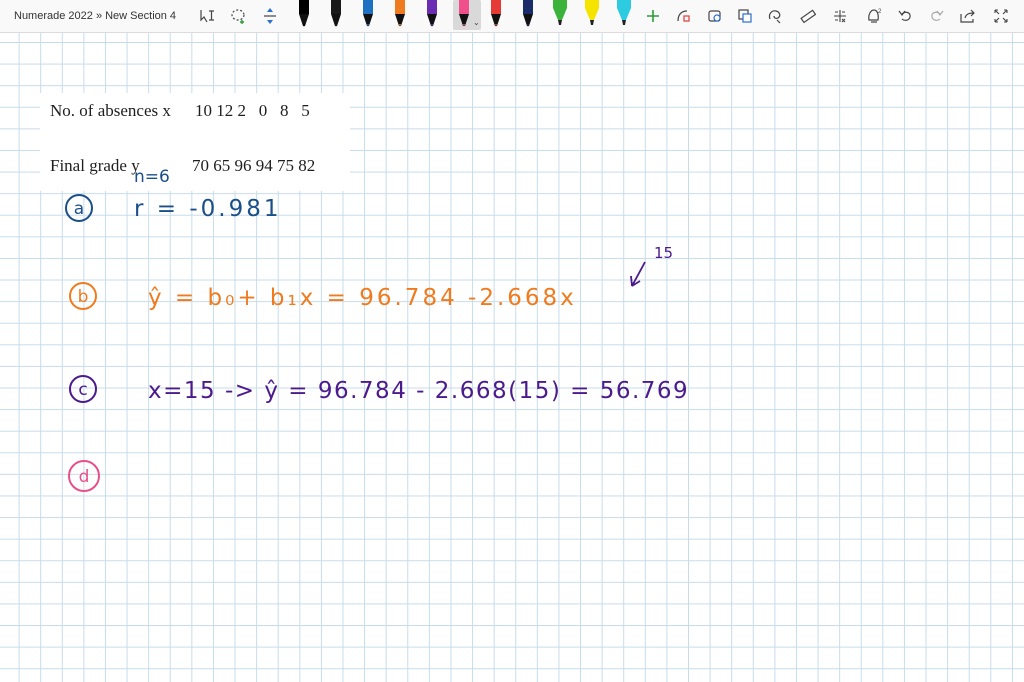 This screenshot has width=1024, height=682. I want to click on part-b-annotation: 15, so click(663, 253).